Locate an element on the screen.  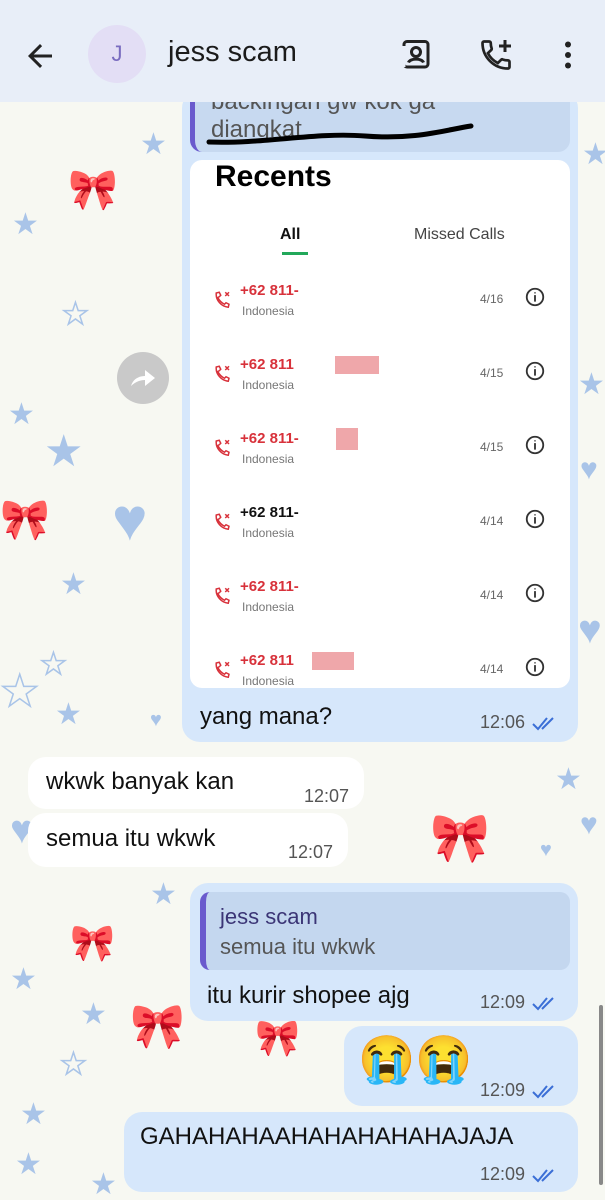
avatar-letter: J is located at coordinates (117, 53).